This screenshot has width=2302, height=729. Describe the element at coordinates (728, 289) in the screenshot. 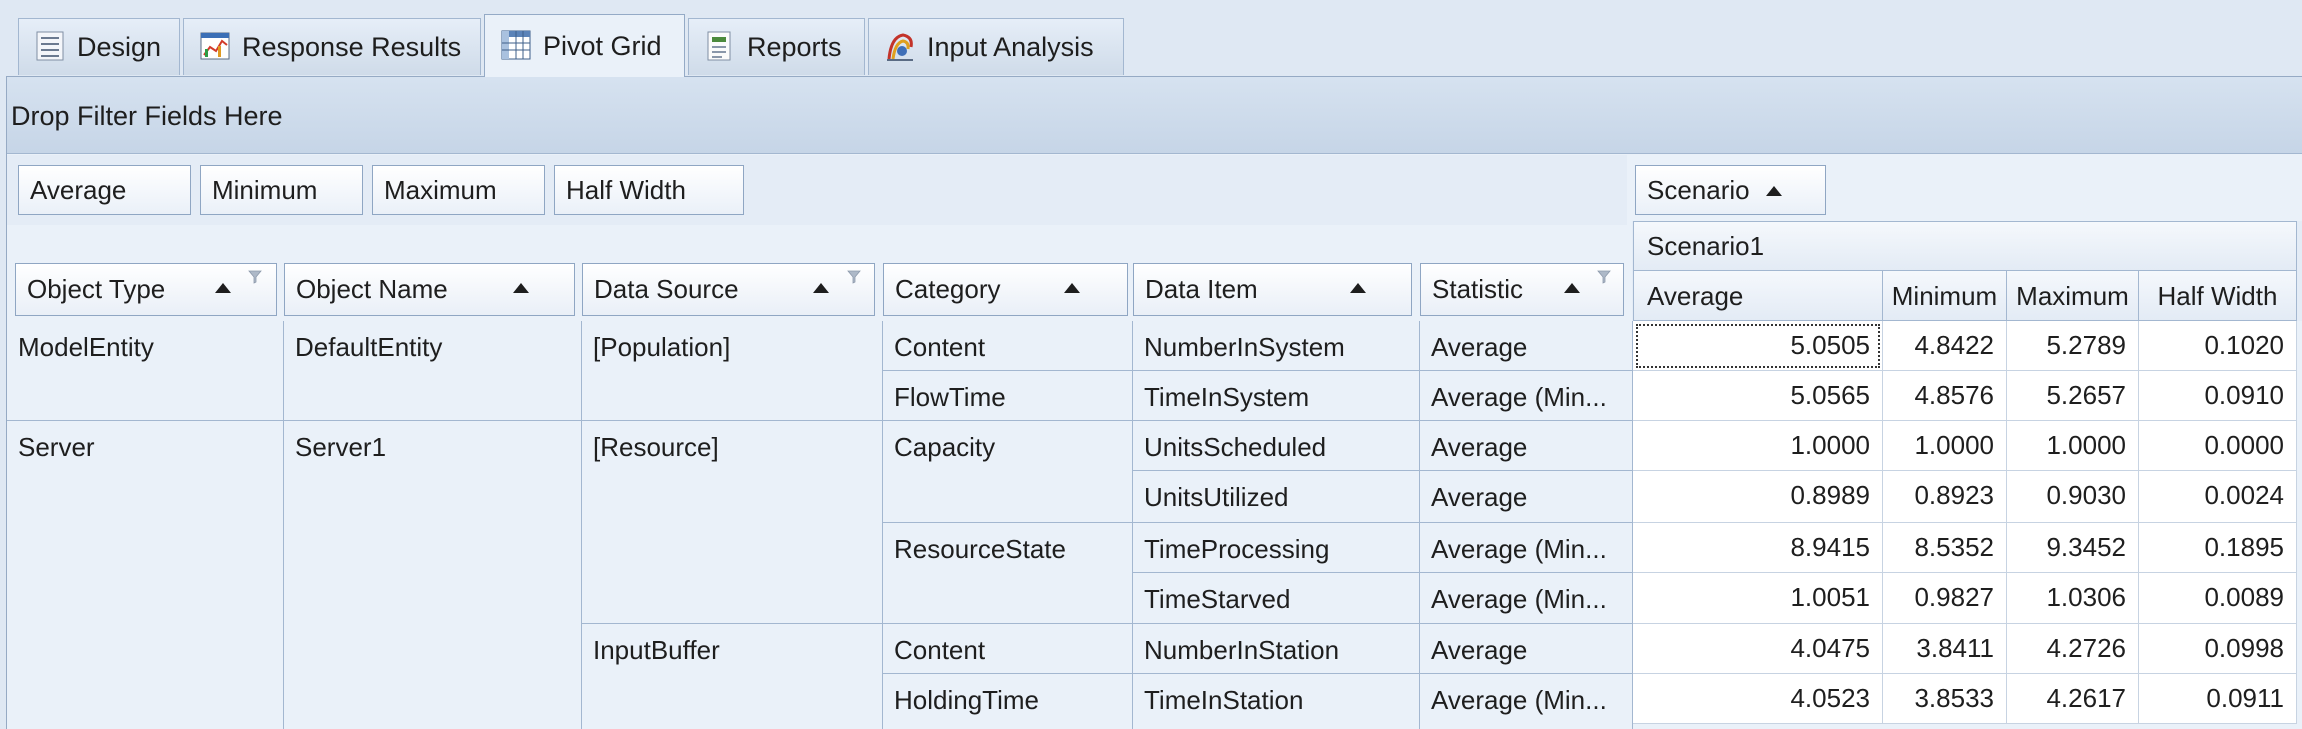

I see `row-field-data-source: Data Source` at that location.